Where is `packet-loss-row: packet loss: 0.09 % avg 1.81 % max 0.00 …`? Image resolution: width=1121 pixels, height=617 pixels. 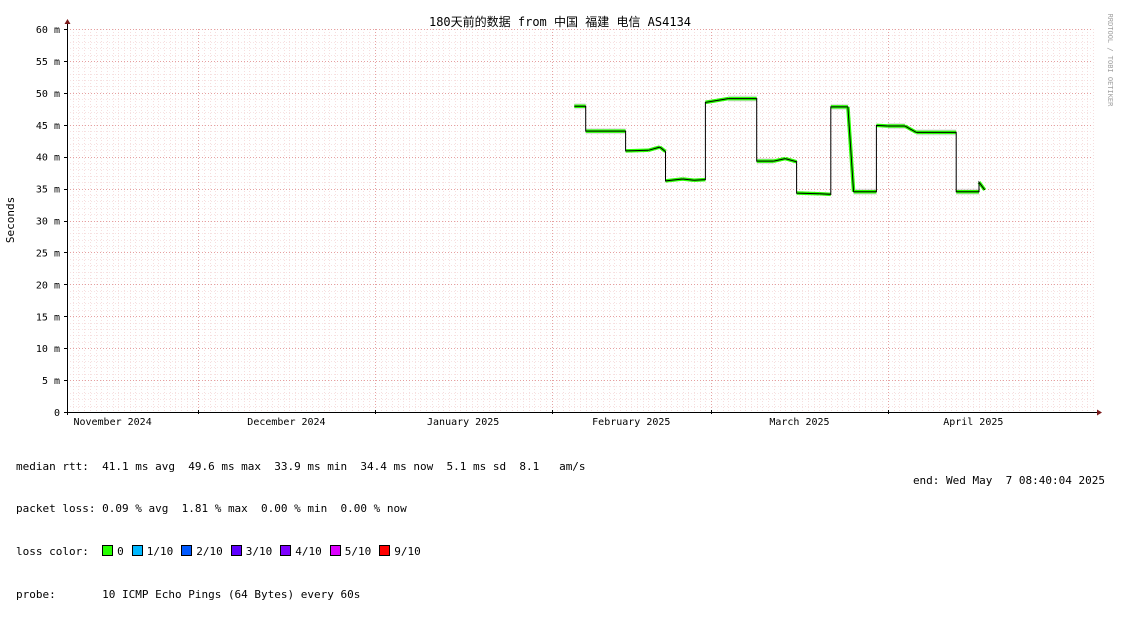
packet-loss-row: packet loss: 0.09 % avg 1.81 % max 0.00 … is located at coordinates (301, 509).